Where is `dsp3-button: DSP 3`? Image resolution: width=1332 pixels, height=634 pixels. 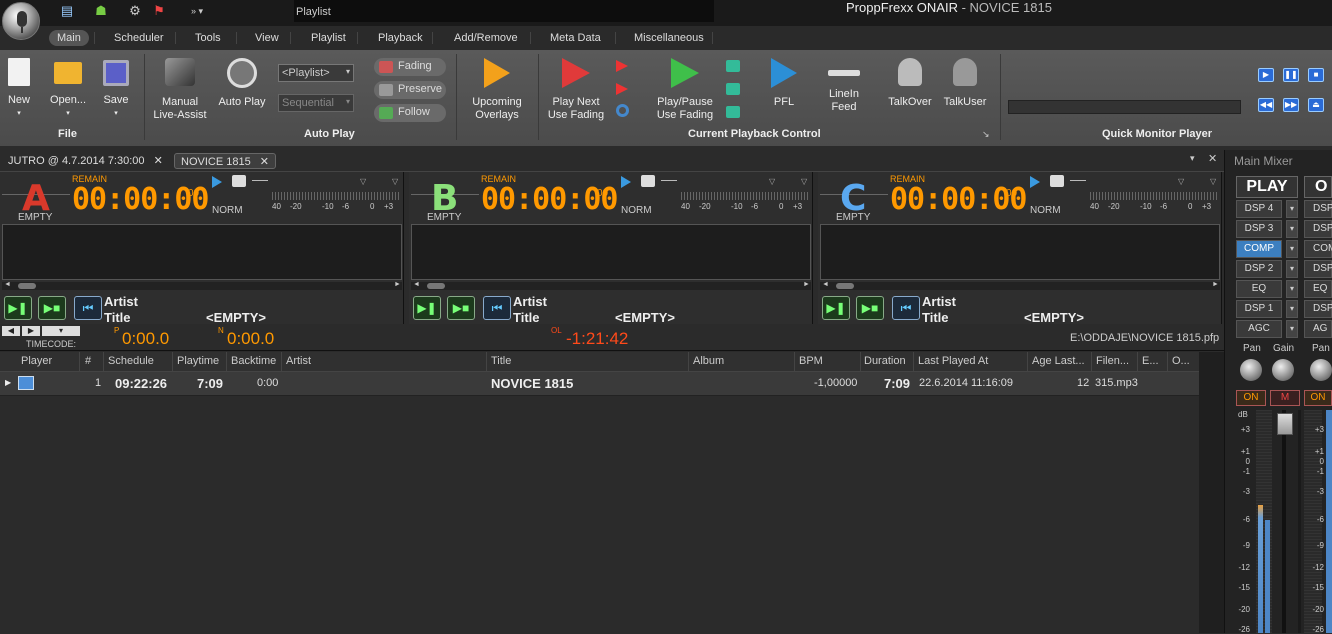
dsp3-button: DSP 3 is located at coordinates (1259, 229).